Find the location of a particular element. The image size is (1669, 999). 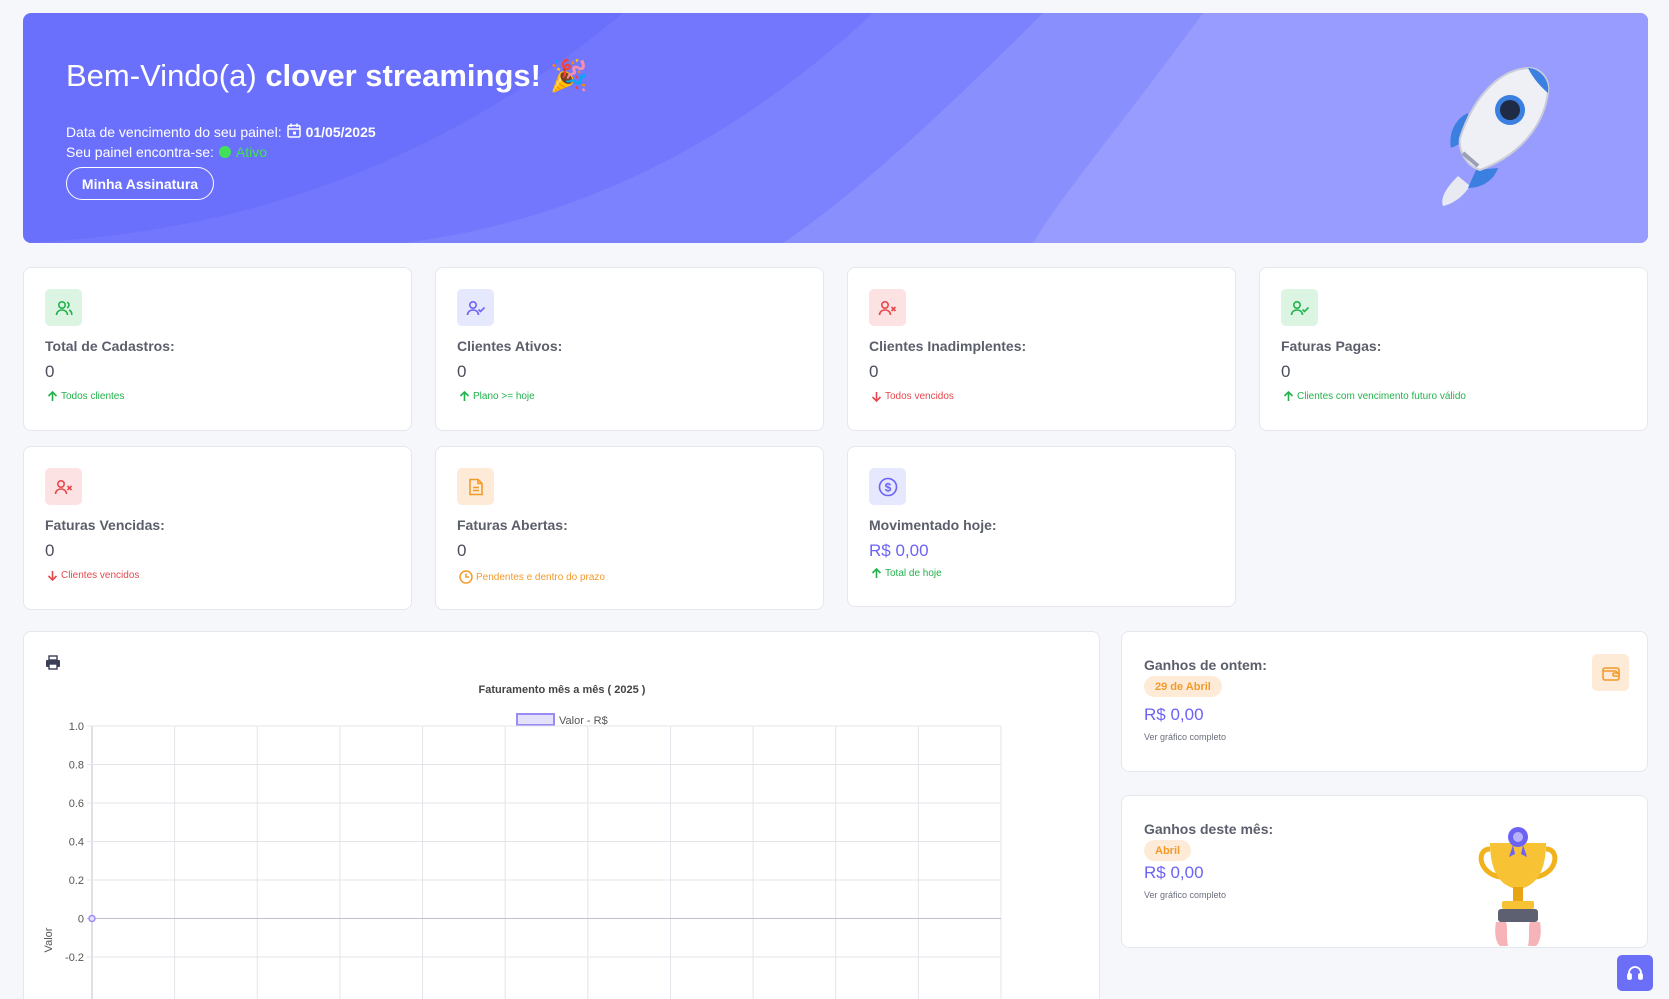

yesterday-date-badge: 29 de Abril is located at coordinates (1183, 686).